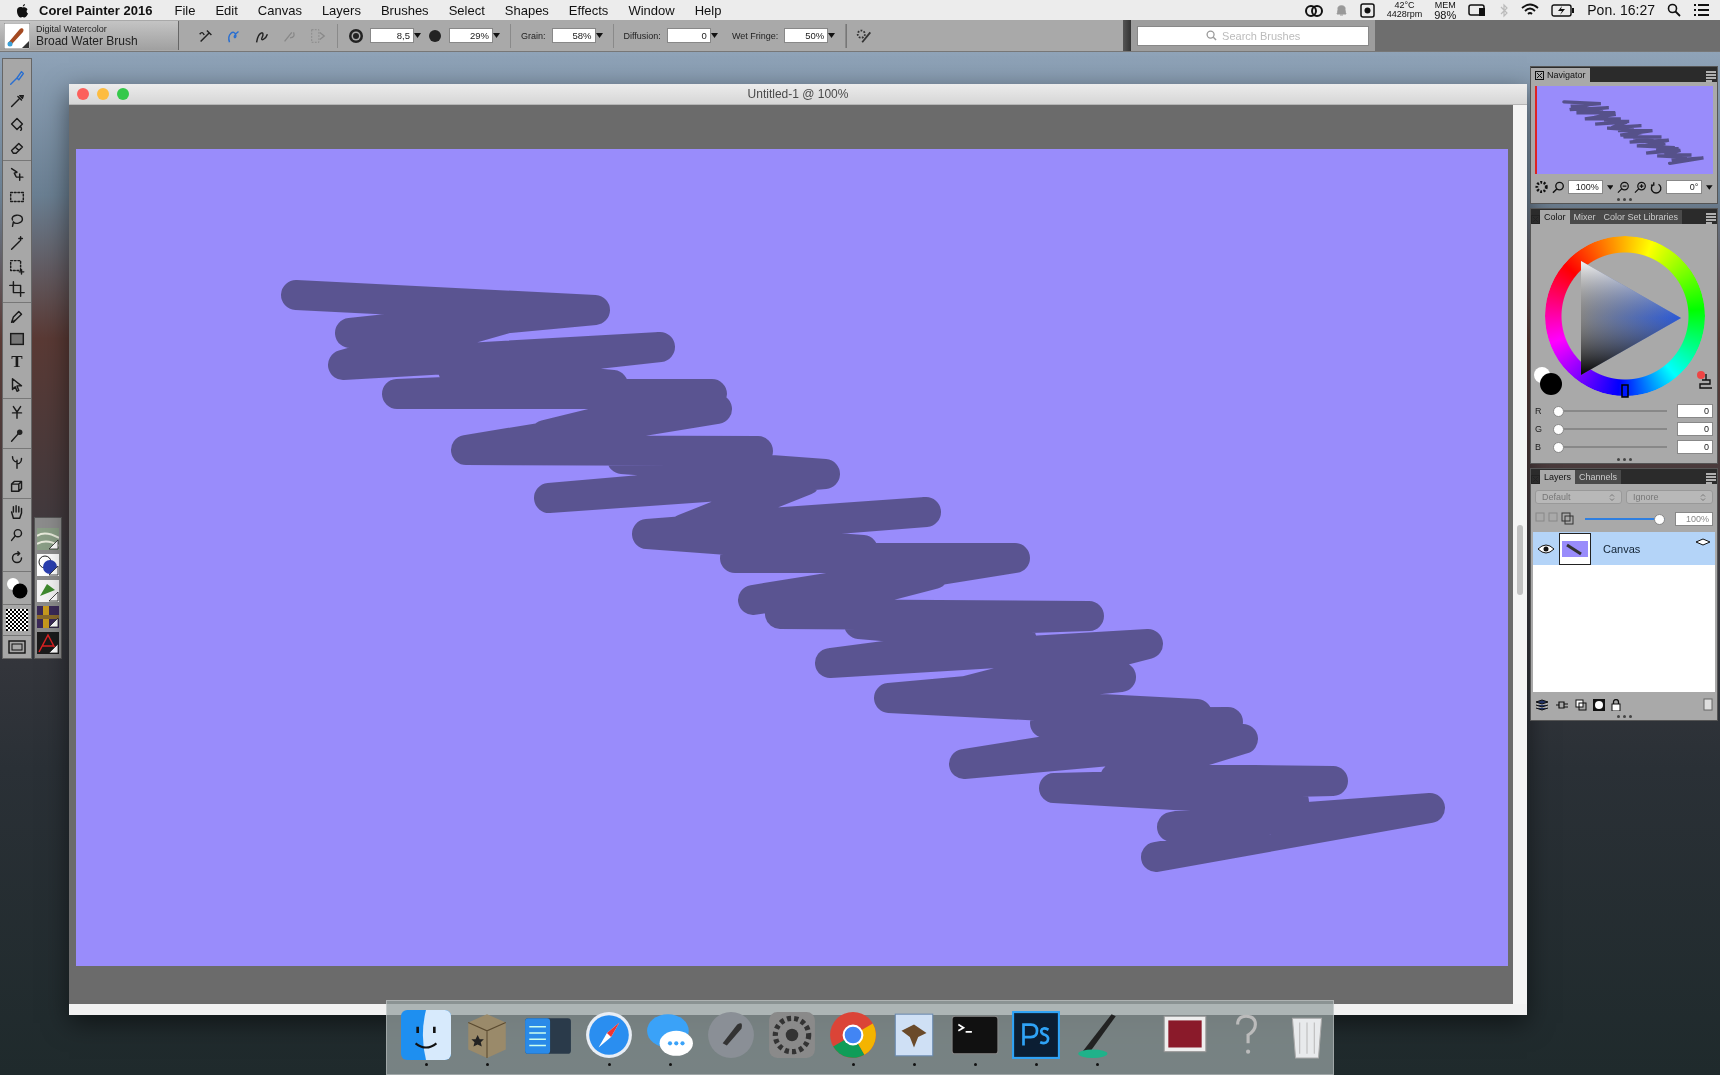  What do you see at coordinates (1641, 217) in the screenshot?
I see `panel-tab: Color Set Libraries` at bounding box center [1641, 217].